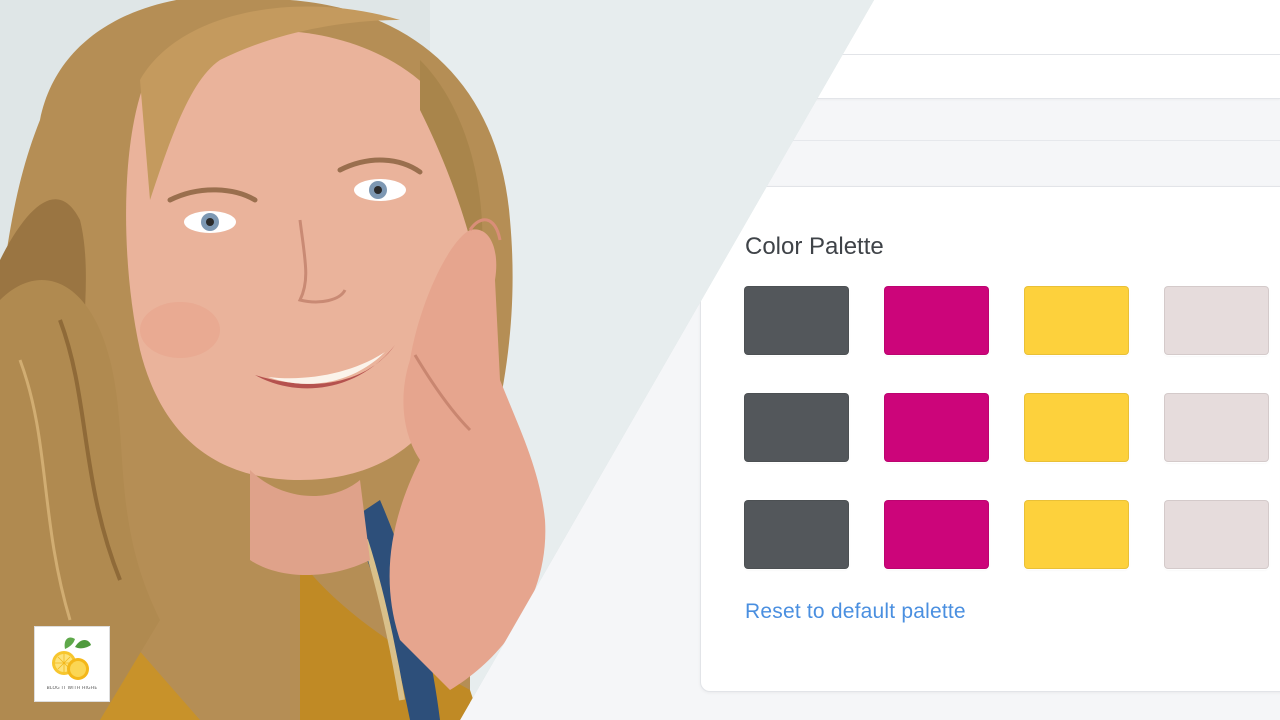 The width and height of the screenshot is (1280, 720). What do you see at coordinates (71, 658) in the screenshot?
I see `lemon-logo-icon` at bounding box center [71, 658].